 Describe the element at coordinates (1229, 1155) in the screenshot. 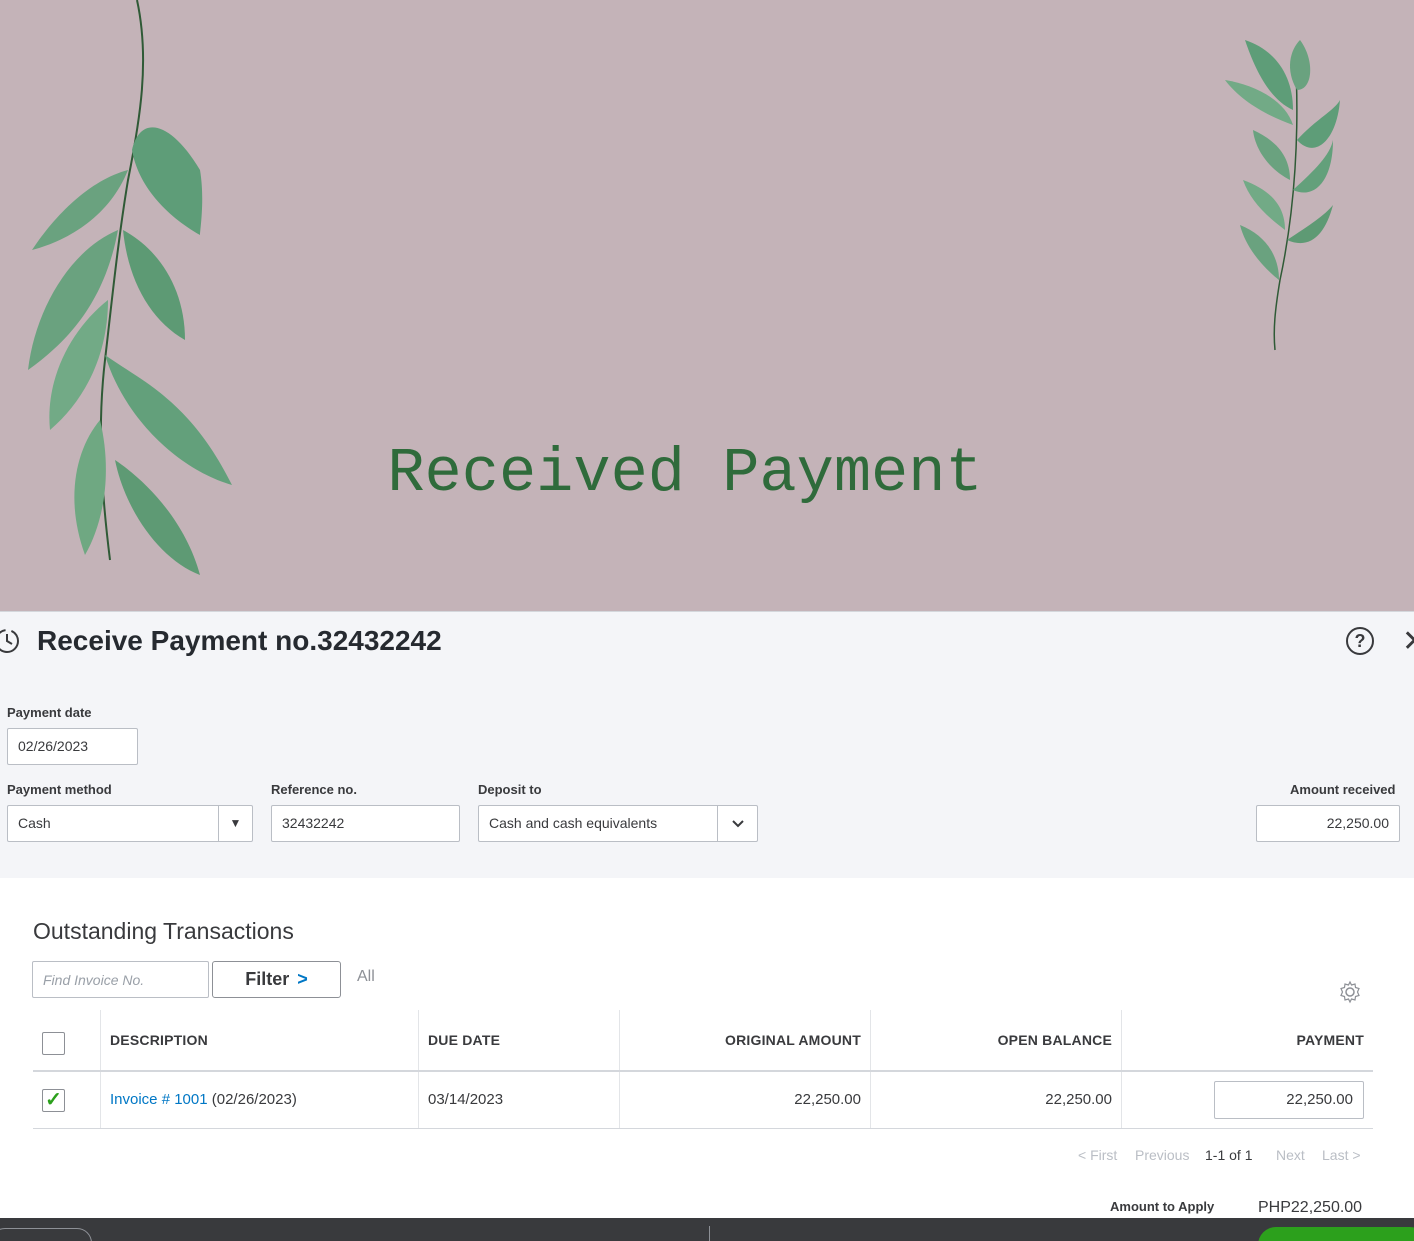

I see `pager-range: 1-1 of 1` at that location.